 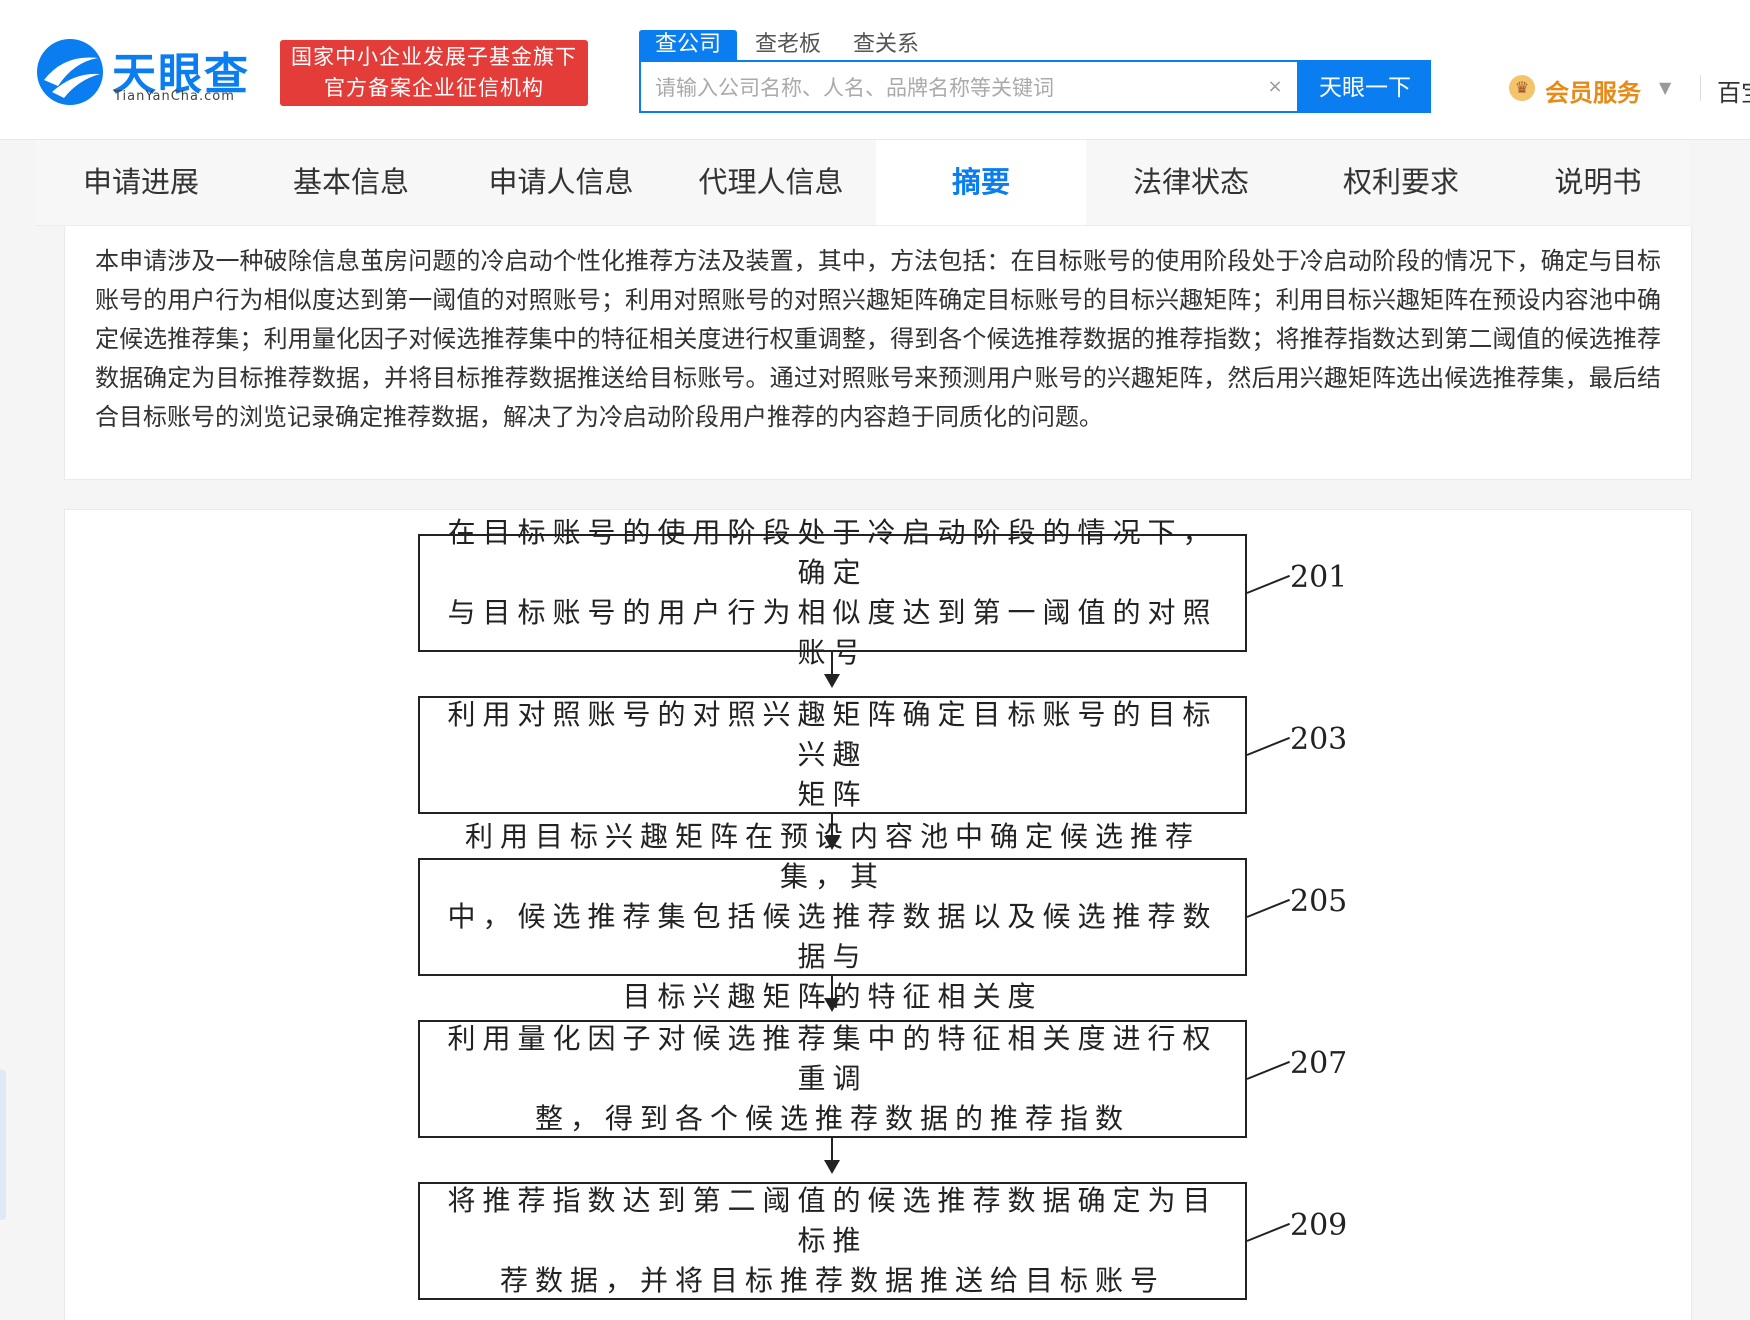 I want to click on flow-step-line: 将推荐指数达到第二阈值的候选推荐数据确定为目标推, so click(x=832, y=1221).